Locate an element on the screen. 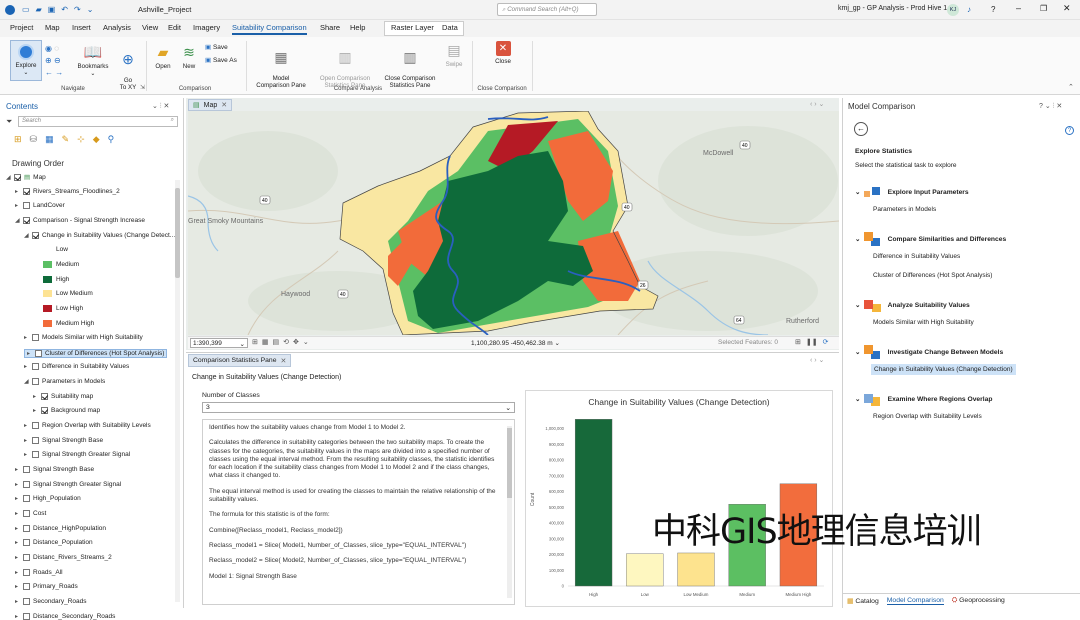 The width and height of the screenshot is (1080, 620). zoom-out-icon: ⊖ is located at coordinates (57, 60).